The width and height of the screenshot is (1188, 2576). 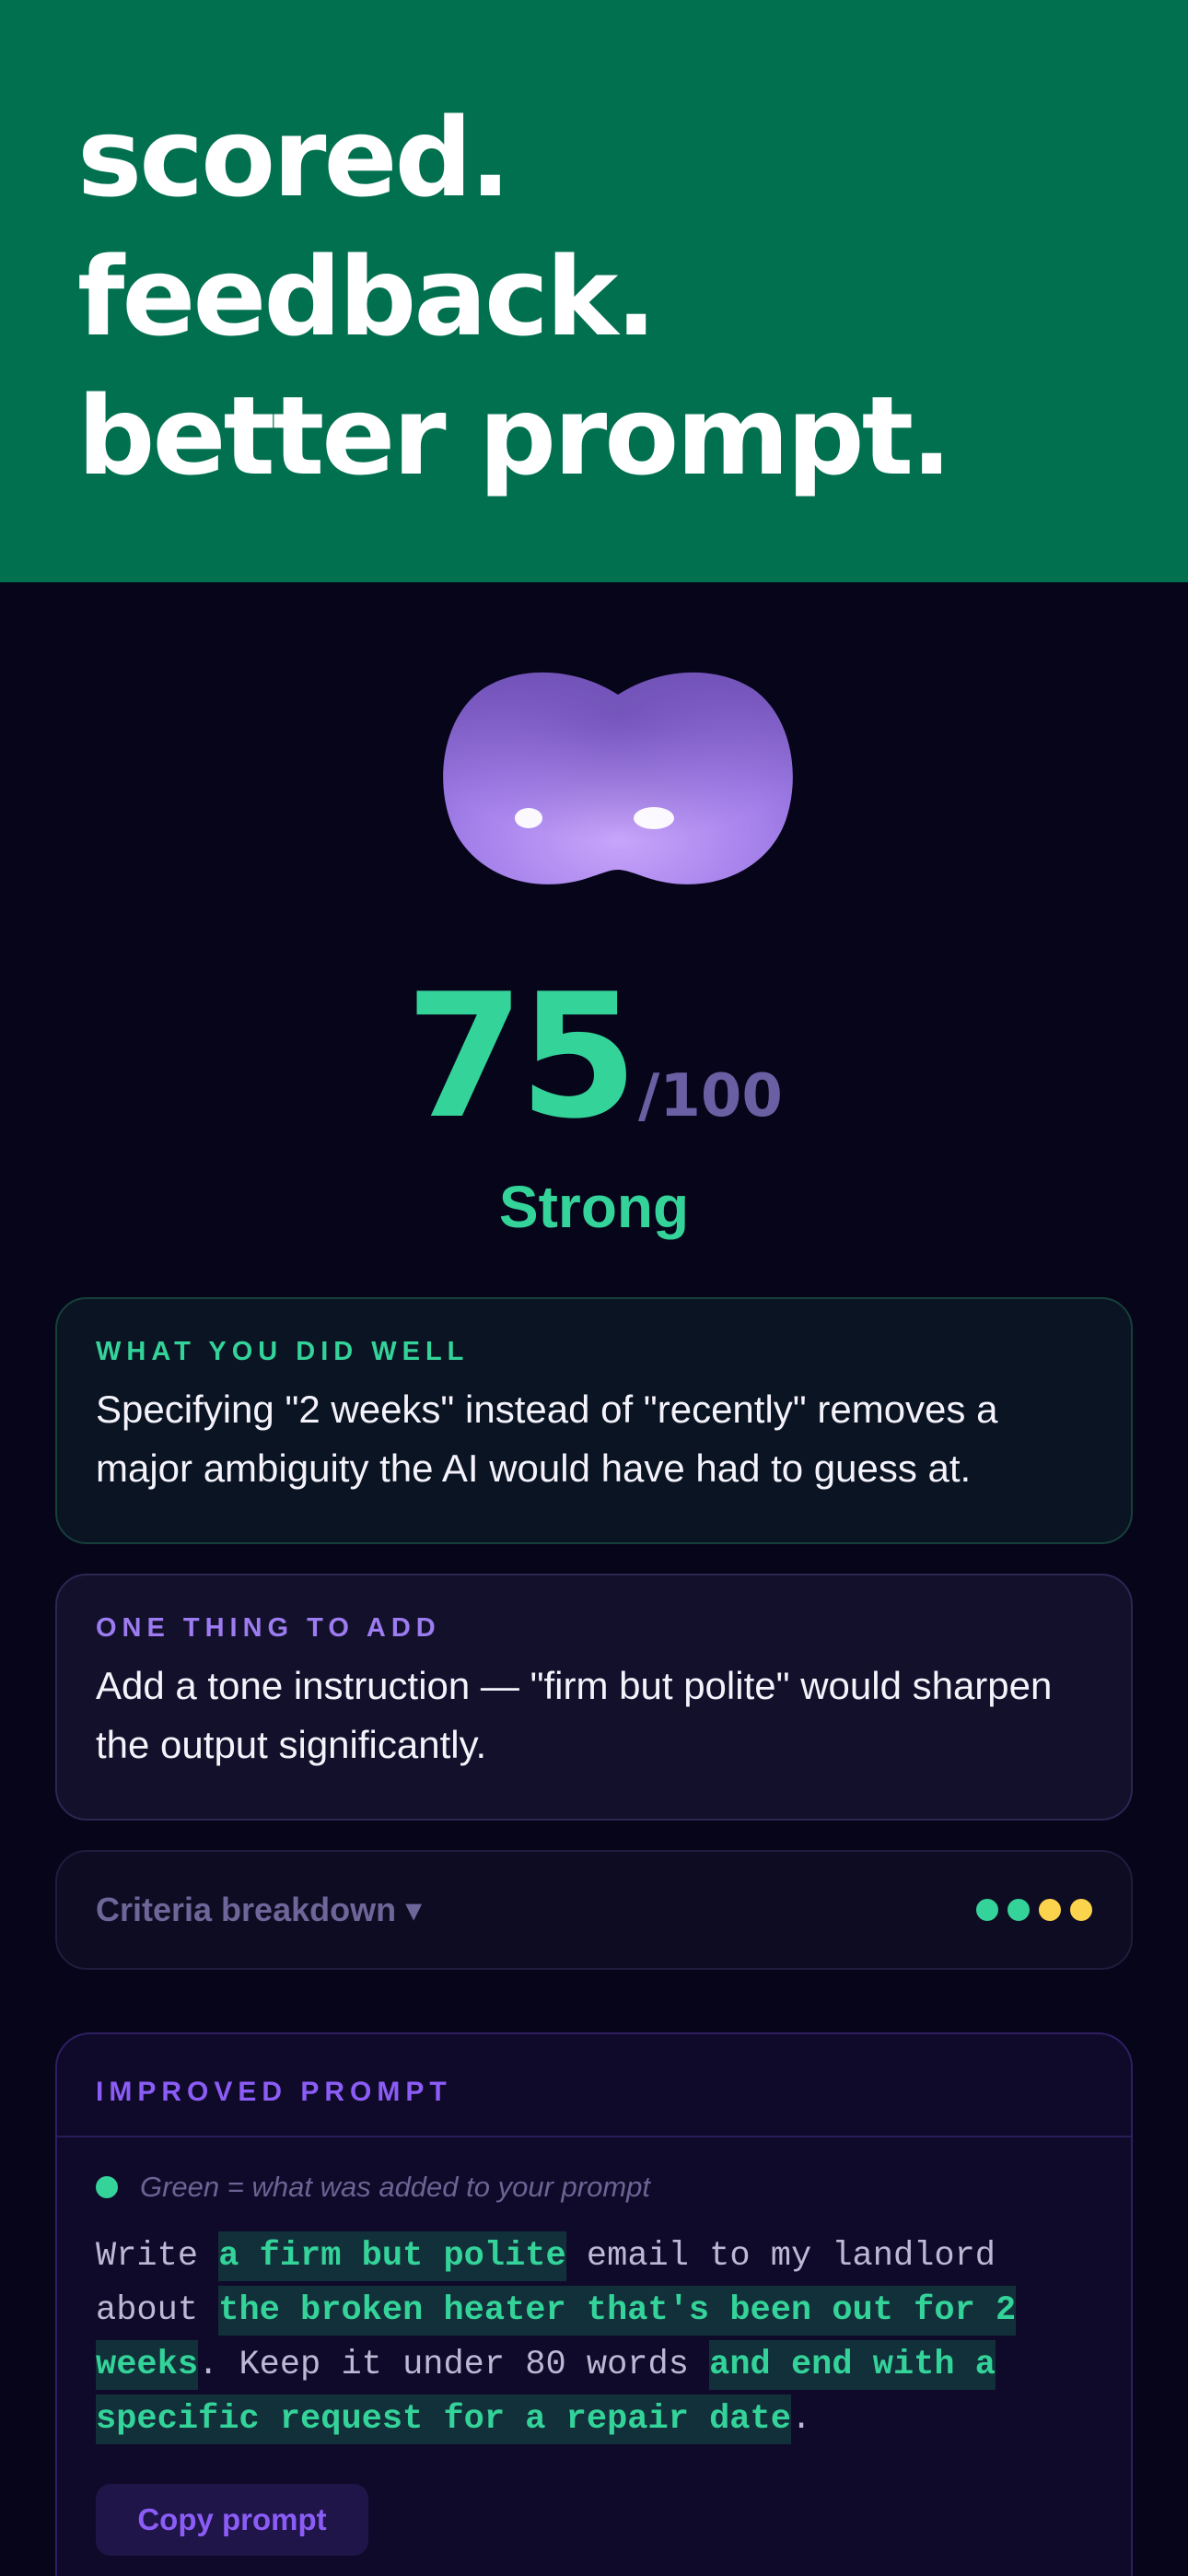 I want to click on hero-line-scored: scored., so click(x=294, y=157).